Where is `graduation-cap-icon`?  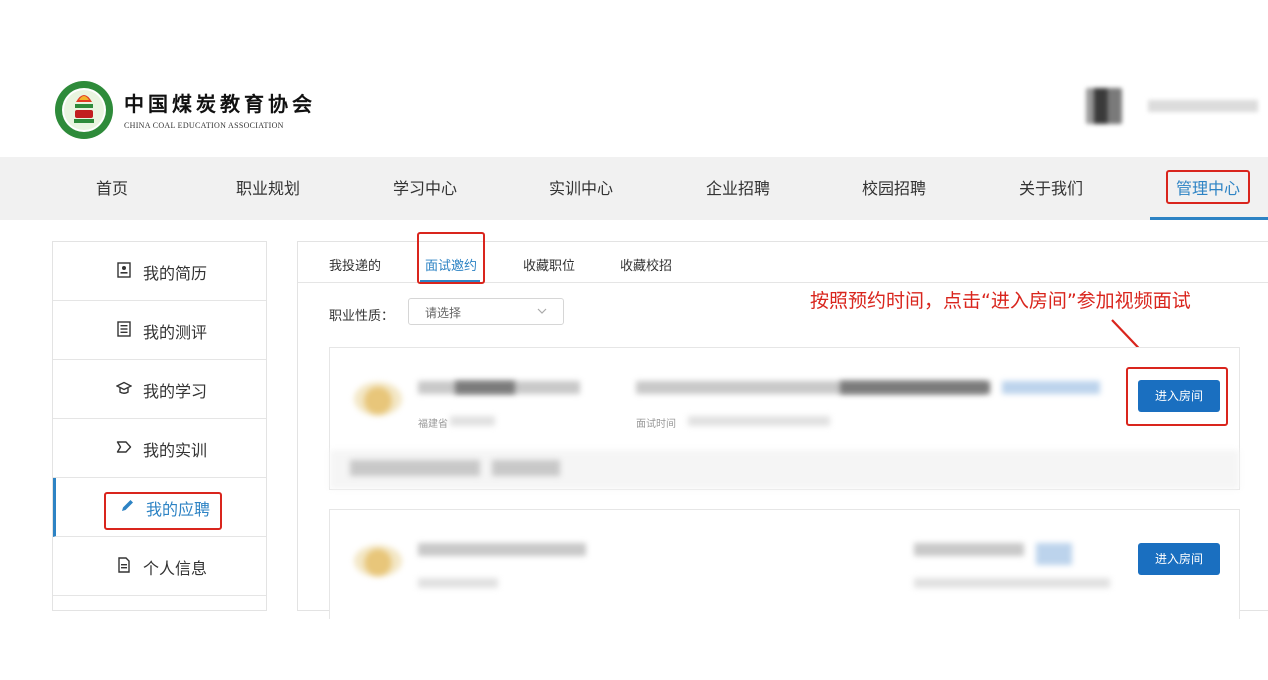
graduation-cap-icon is located at coordinates (124, 387).